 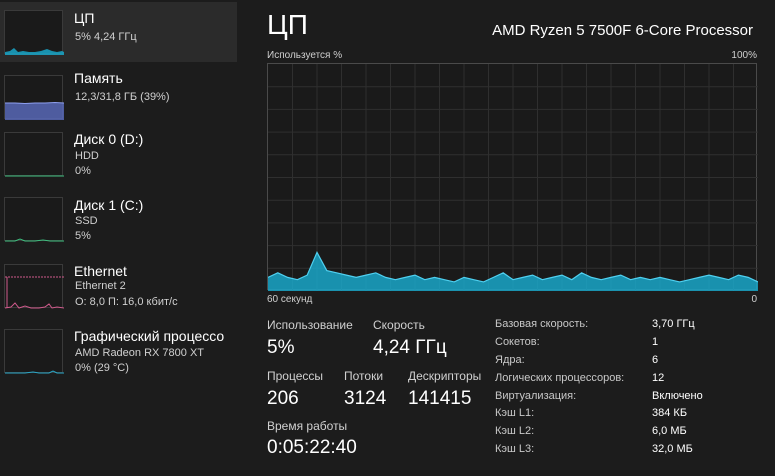 I want to click on sidebar-item-title: Ethernet, so click(x=100, y=271).